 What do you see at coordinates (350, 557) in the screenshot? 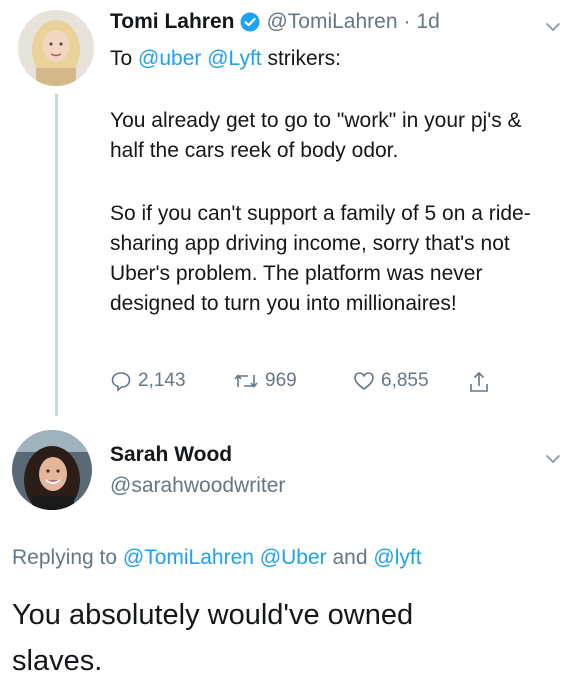
I see `replying-and: and` at bounding box center [350, 557].